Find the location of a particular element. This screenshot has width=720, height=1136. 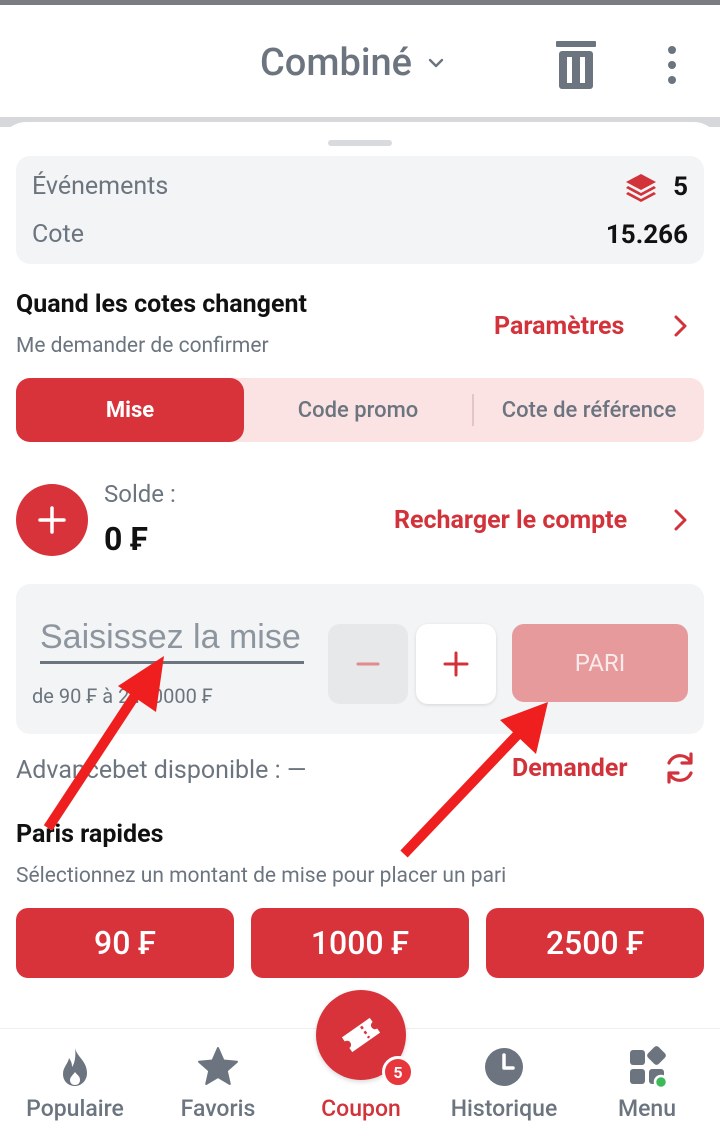

stake-tabs: Mise Code promo Cote de référence is located at coordinates (360, 410).